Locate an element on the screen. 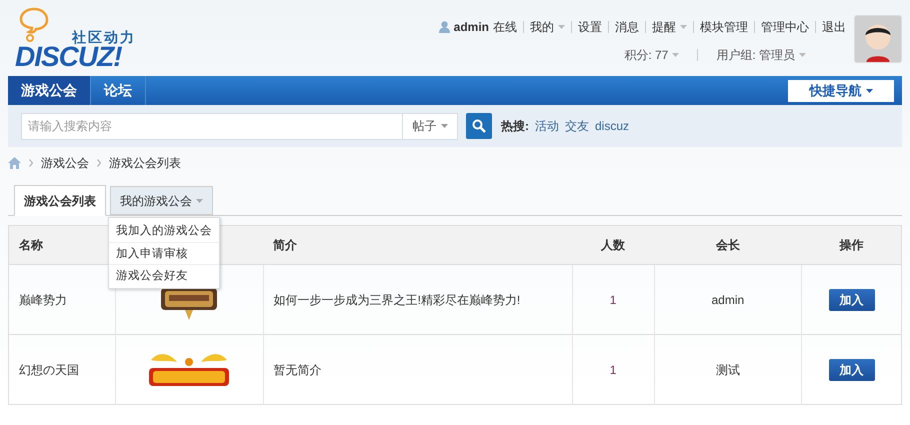 This screenshot has width=910, height=425. column-header: 人数 is located at coordinates (613, 245).